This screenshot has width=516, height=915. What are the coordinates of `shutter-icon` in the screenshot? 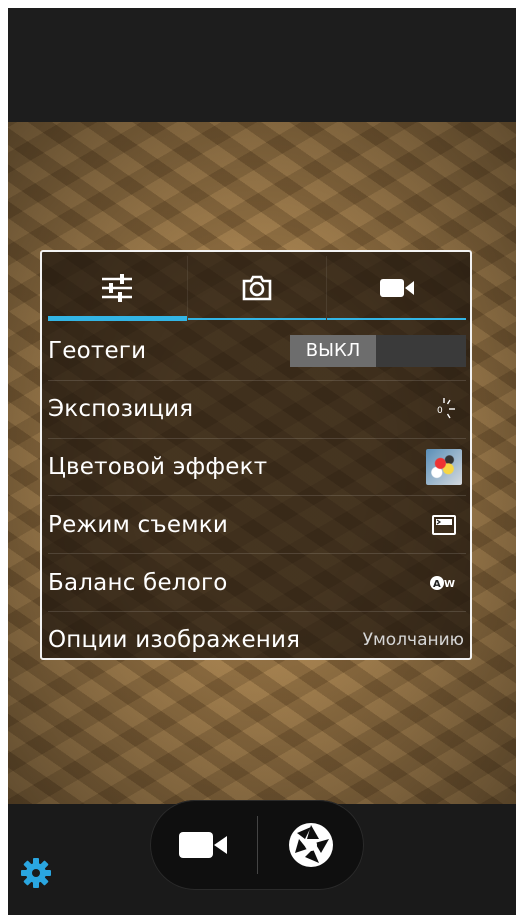 It's located at (310, 845).